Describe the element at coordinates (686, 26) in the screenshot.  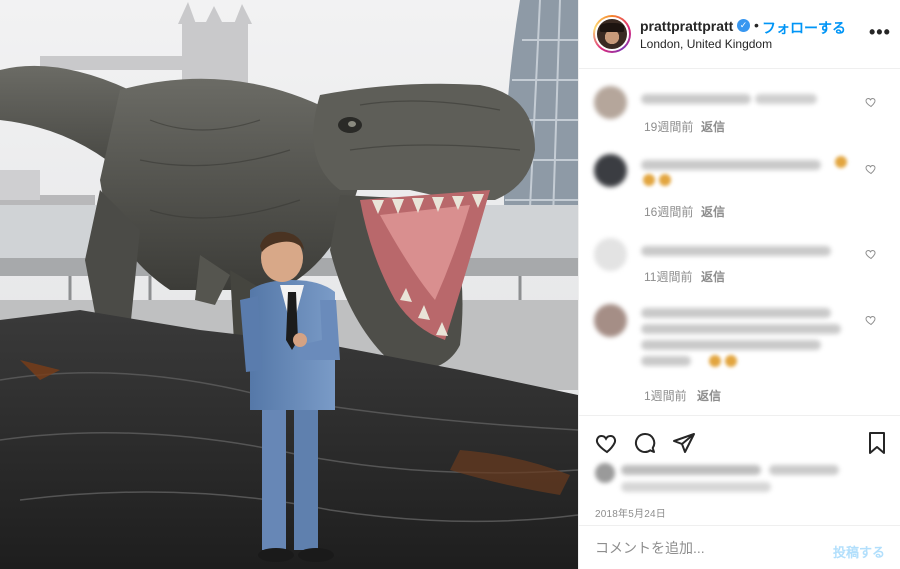
I see `username: prattprattpratt` at that location.